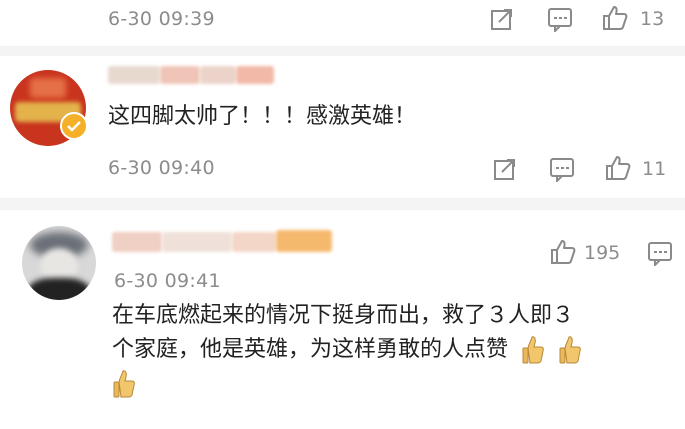  I want to click on like-count: 13, so click(652, 19).